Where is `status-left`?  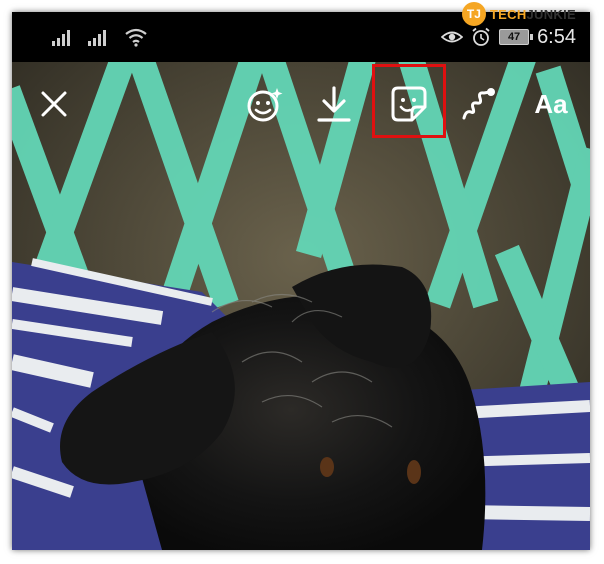 status-left is located at coordinates (100, 37).